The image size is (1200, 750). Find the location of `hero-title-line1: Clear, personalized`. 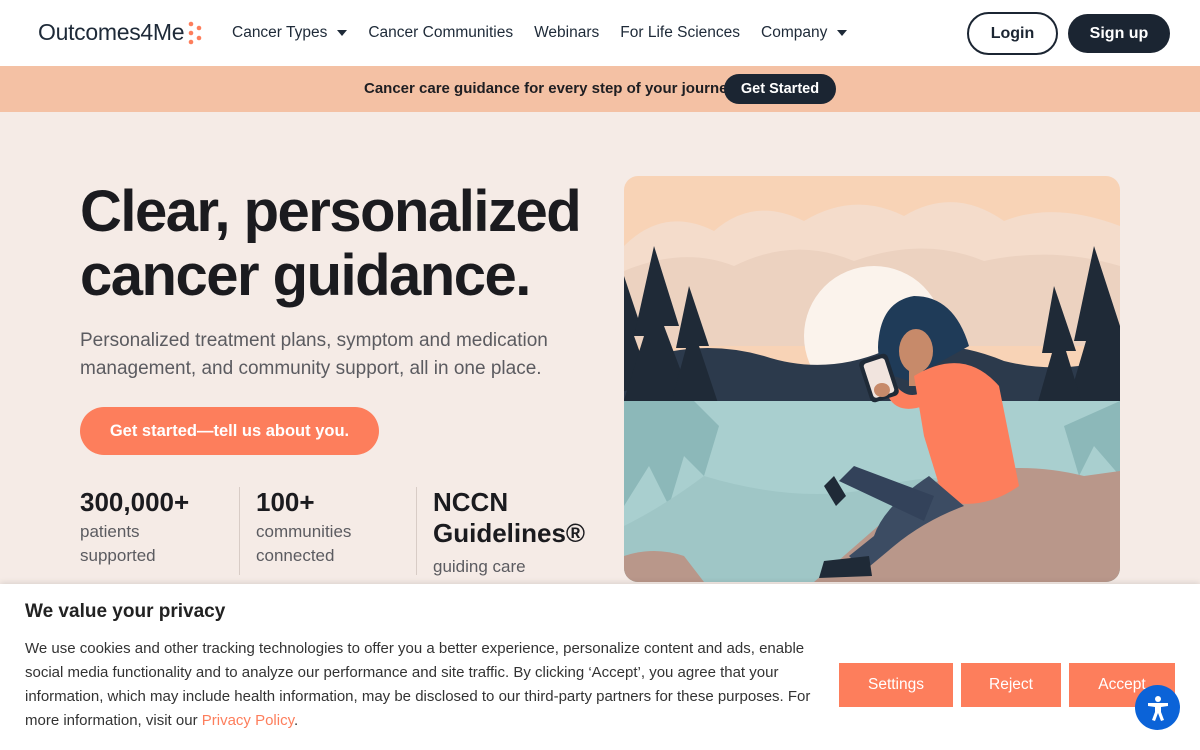

hero-title-line1: Clear, personalized is located at coordinates (331, 211).